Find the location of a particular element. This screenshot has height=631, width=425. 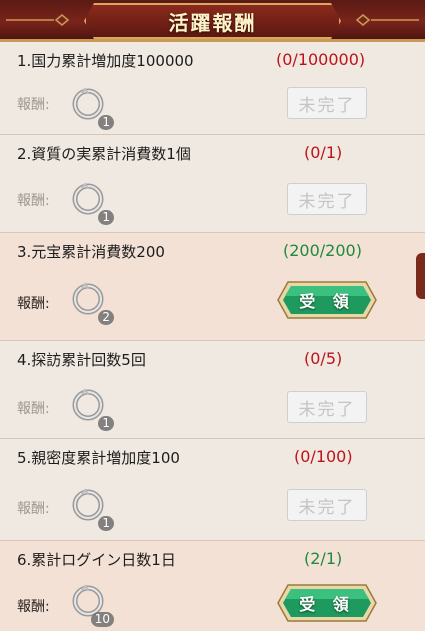

item-count: 10 is located at coordinates (102, 619).